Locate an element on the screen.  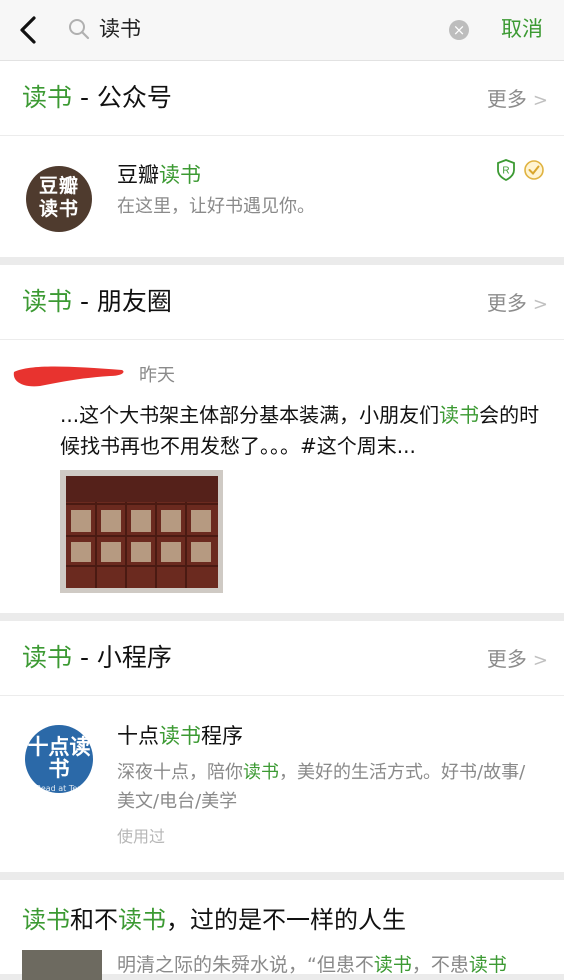
mini-program-description: 深夜十点，陪你读书，美好的生活方式。好书/故事/美文/电台/美学 is located at coordinates (321, 787).